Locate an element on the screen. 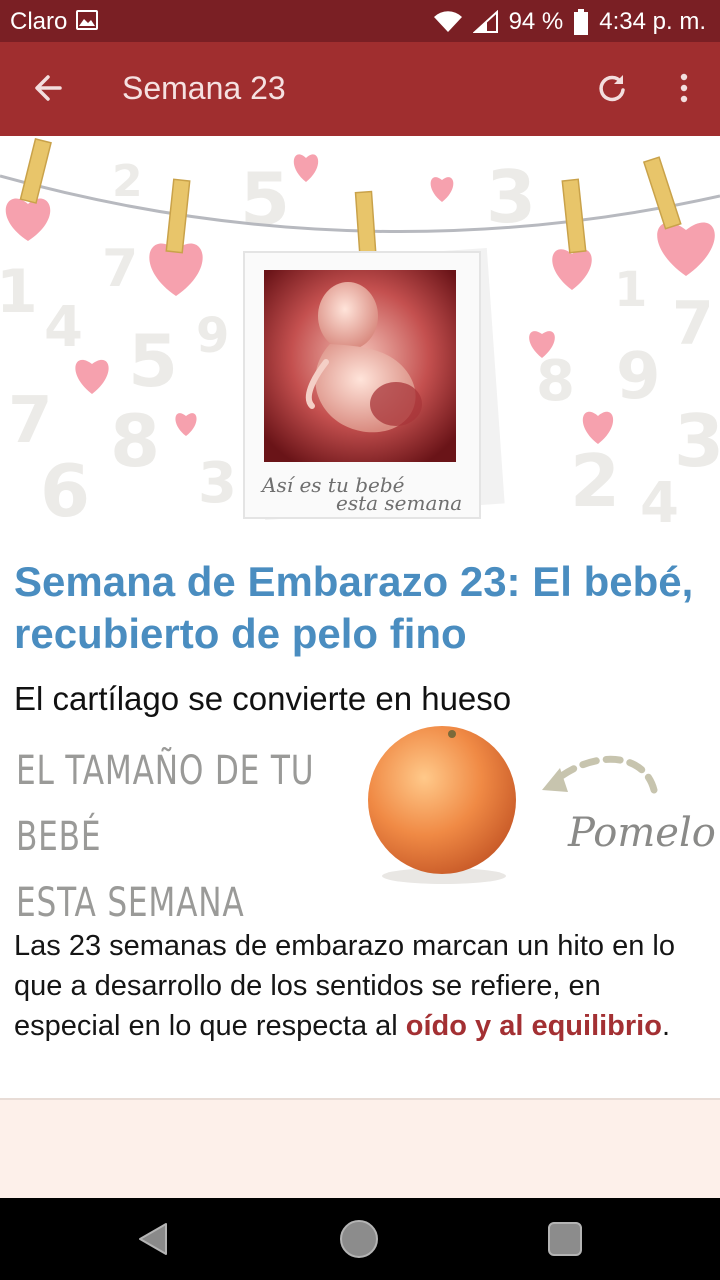  battery-percent: 94 % is located at coordinates (536, 21).